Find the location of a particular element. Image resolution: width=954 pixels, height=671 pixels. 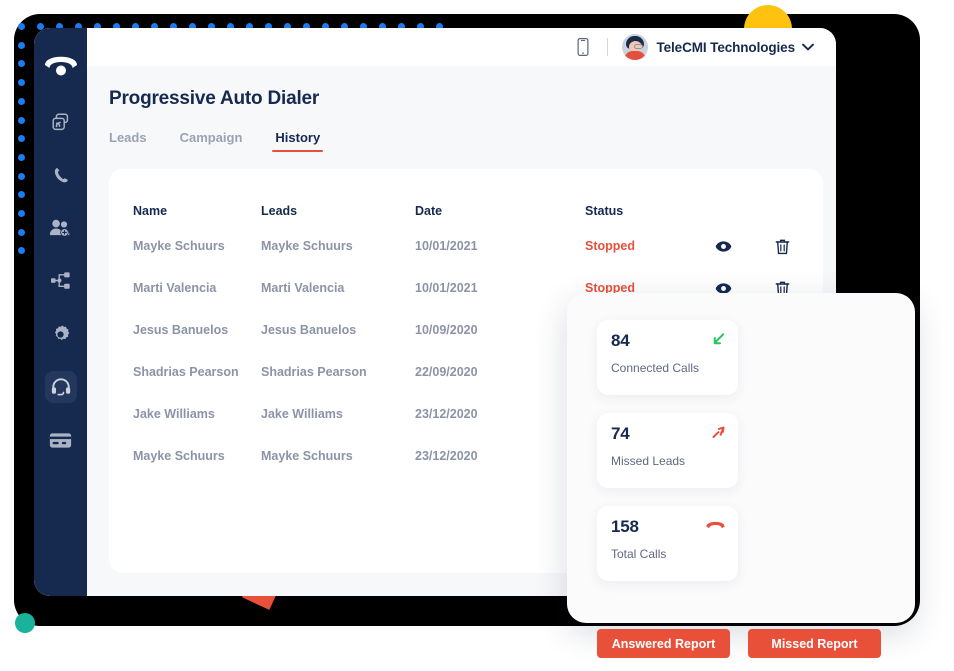

tab-bar: Leads Campaign History is located at coordinates (472, 141).